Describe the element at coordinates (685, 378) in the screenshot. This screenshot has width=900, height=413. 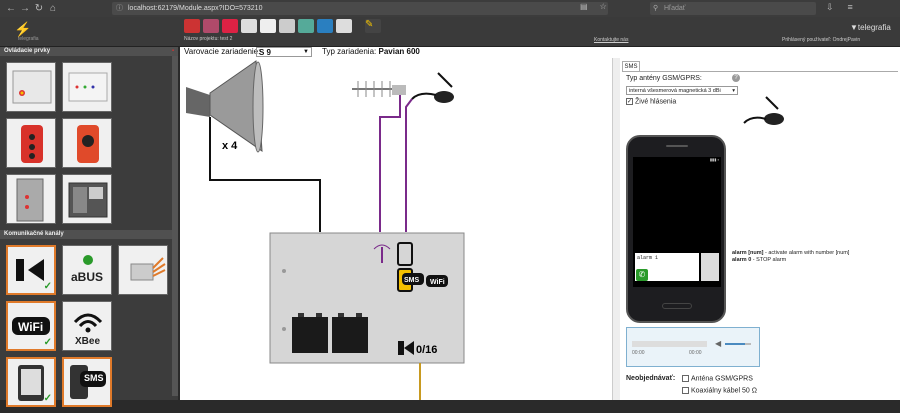
I see `option-antenna-checkbox` at that location.